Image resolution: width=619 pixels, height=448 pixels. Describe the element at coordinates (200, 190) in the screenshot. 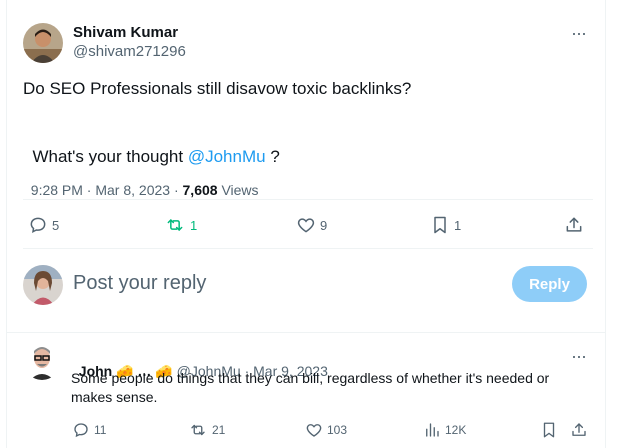

I see `views-count: 7,608` at that location.